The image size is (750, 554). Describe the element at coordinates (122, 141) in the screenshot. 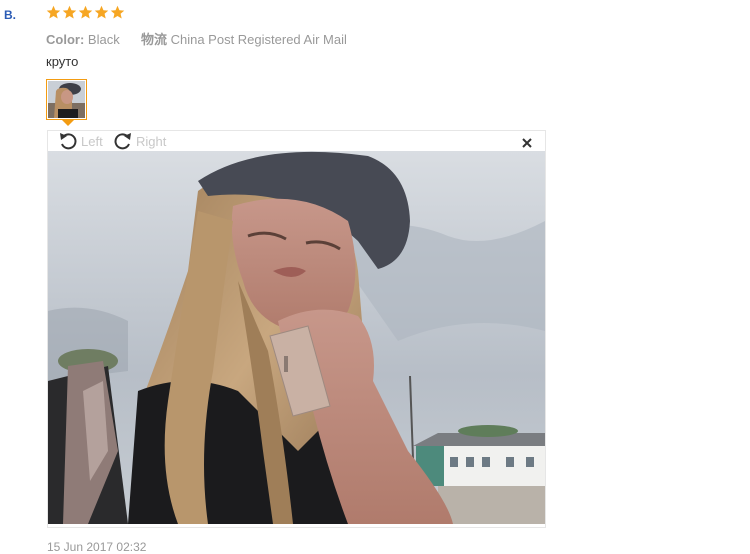

I see `rotate-right-icon` at that location.